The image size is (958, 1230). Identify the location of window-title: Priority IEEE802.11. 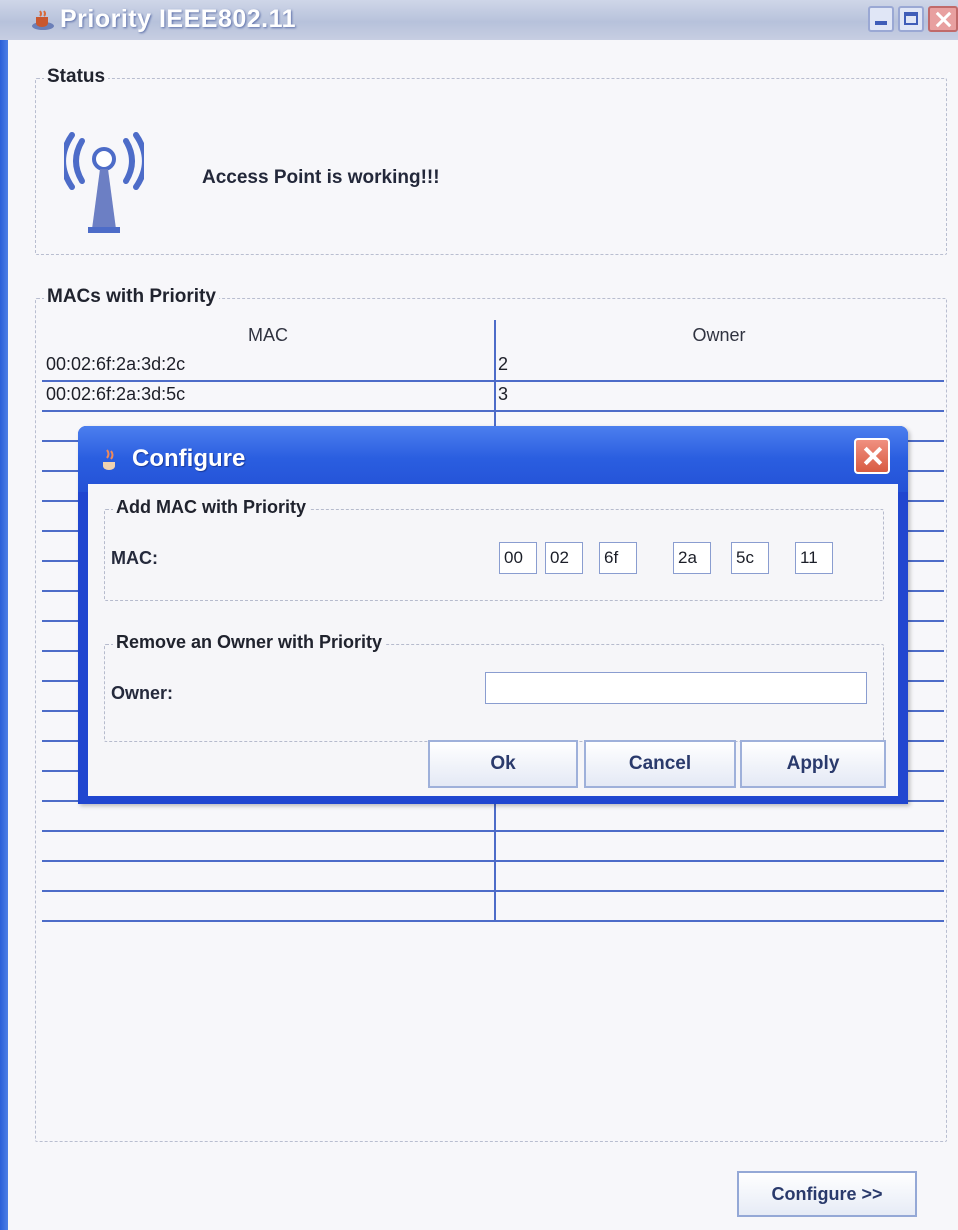
(178, 19).